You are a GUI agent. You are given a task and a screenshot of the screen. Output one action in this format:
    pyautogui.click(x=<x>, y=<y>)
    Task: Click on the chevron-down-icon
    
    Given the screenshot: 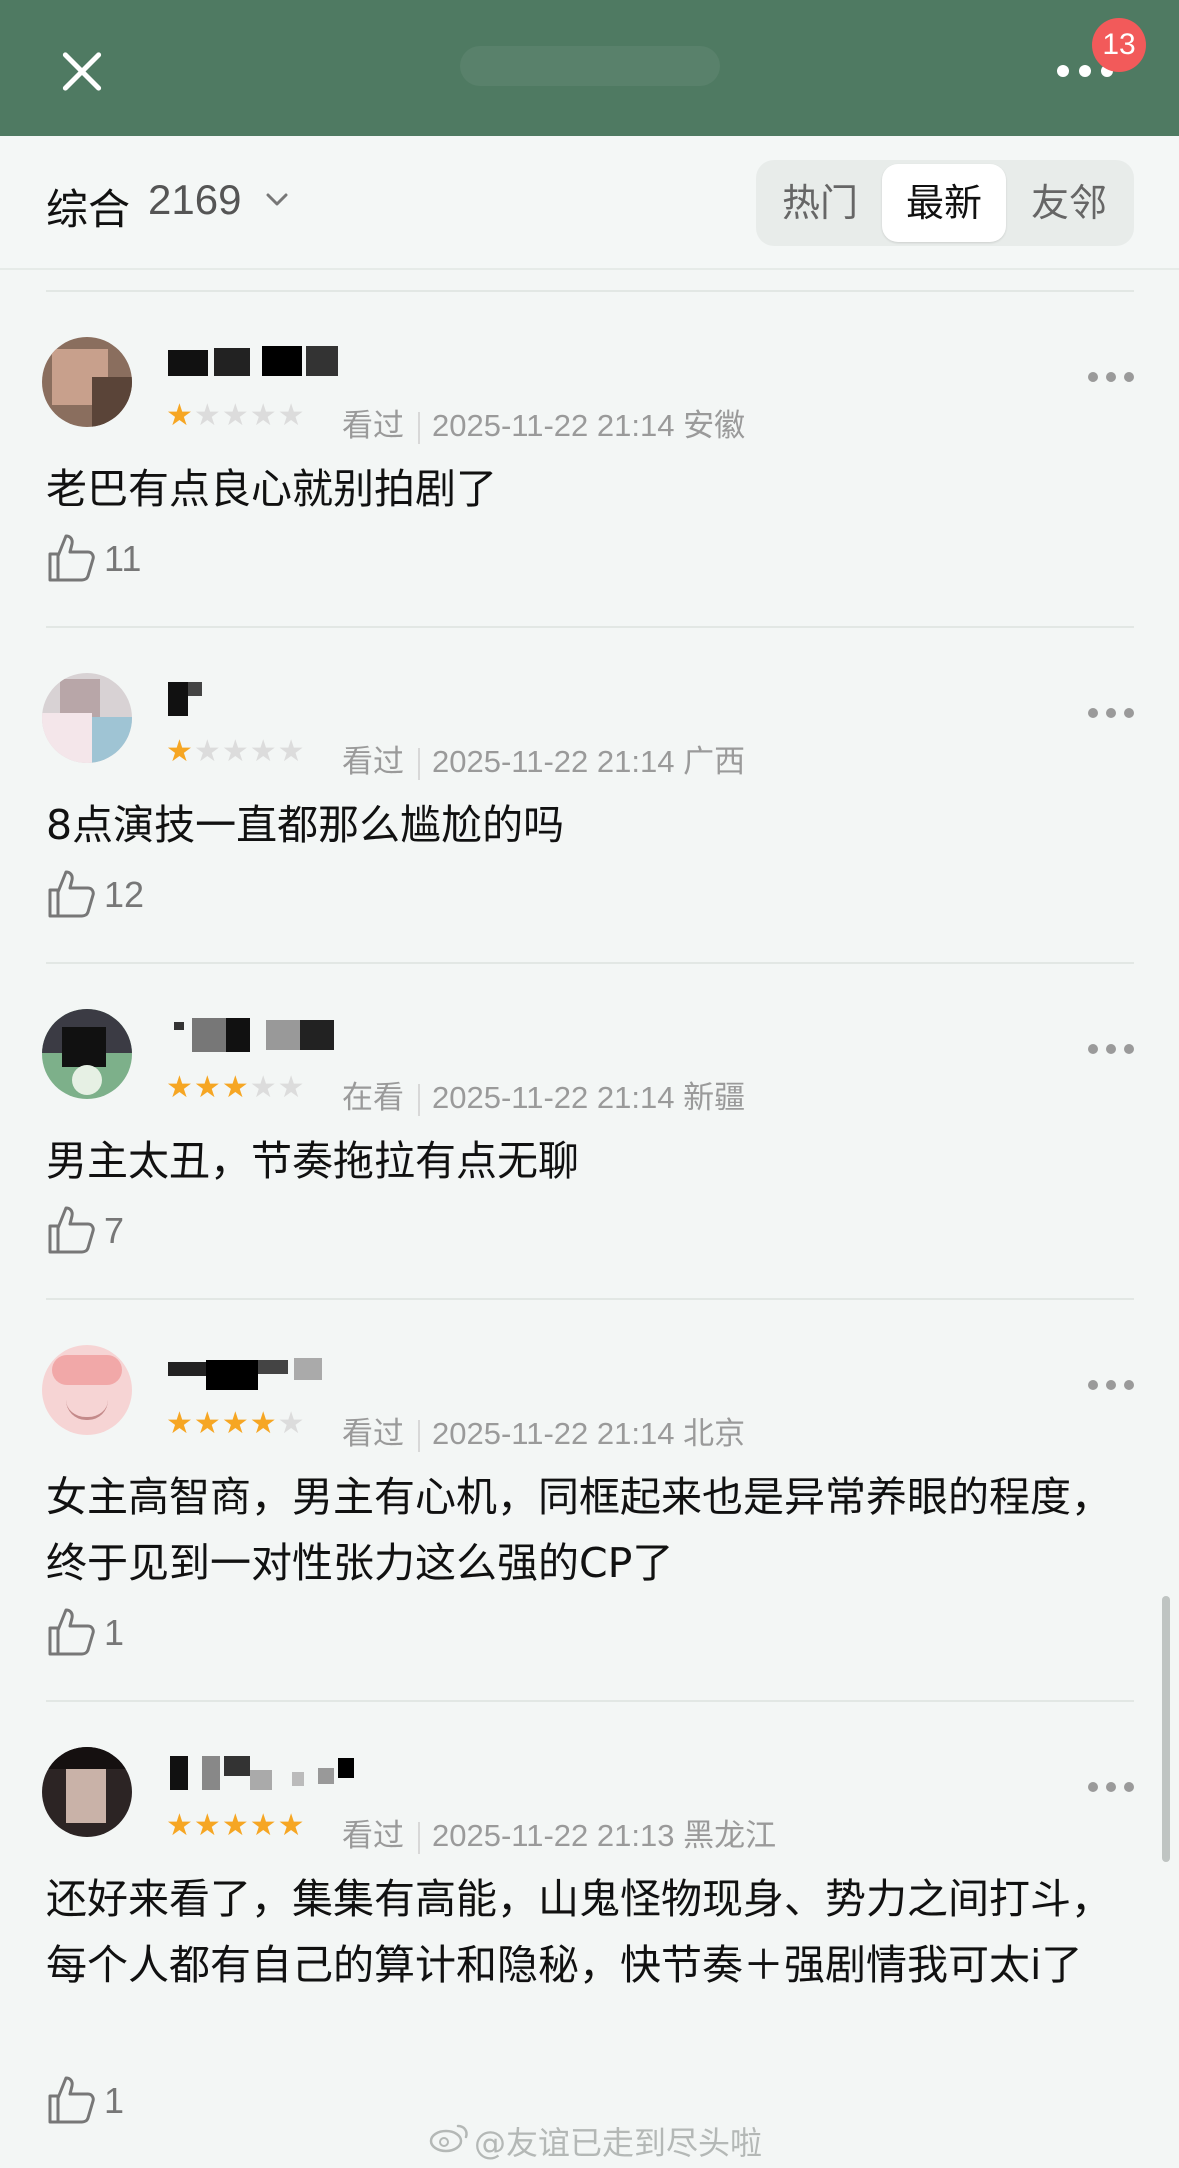 What is the action you would take?
    pyautogui.click(x=277, y=199)
    